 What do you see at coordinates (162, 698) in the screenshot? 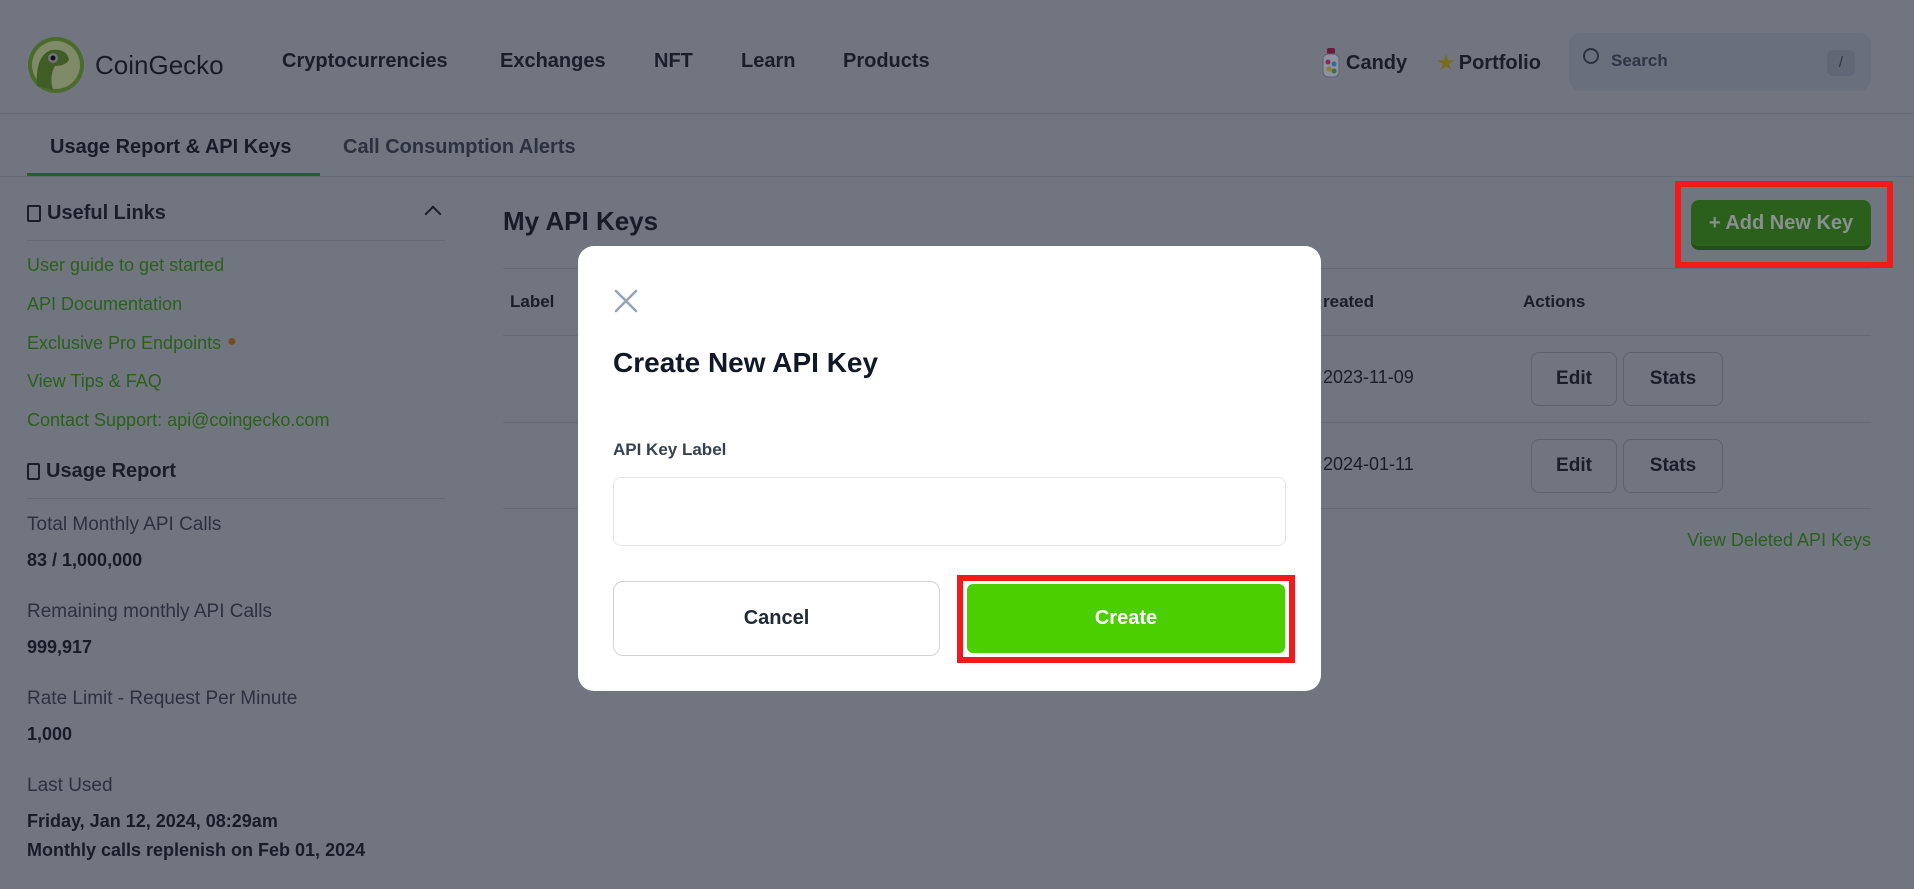
I see `stat-label: Rate Limit - Request Per Minute` at bounding box center [162, 698].